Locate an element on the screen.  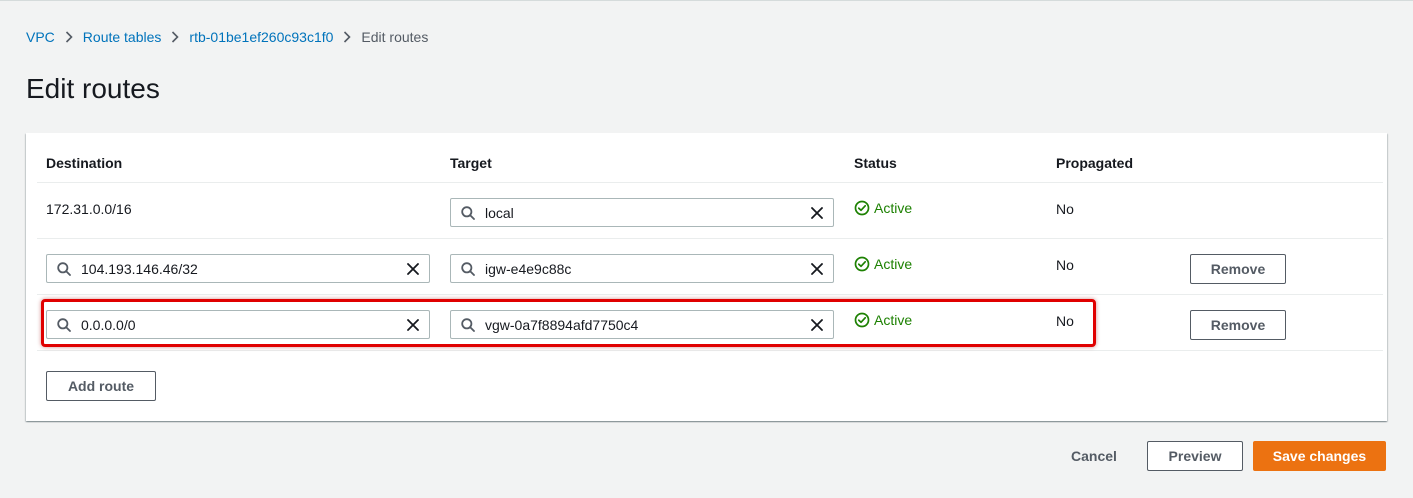
destination-input: 104.193.146.46/32 is located at coordinates (238, 268).